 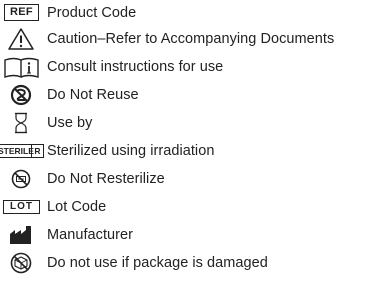 What do you see at coordinates (22, 39) in the screenshot?
I see `caution-triangle-icon` at bounding box center [22, 39].